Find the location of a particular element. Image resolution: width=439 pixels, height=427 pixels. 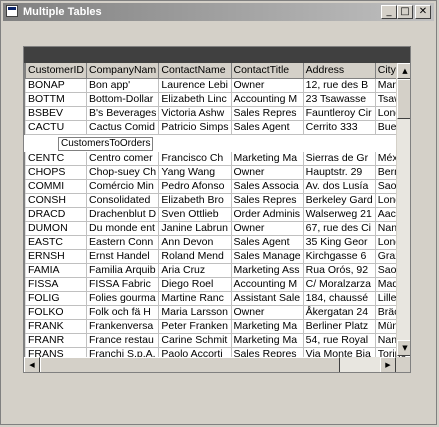

column-header-companyname: CompanyNam is located at coordinates (123, 71).